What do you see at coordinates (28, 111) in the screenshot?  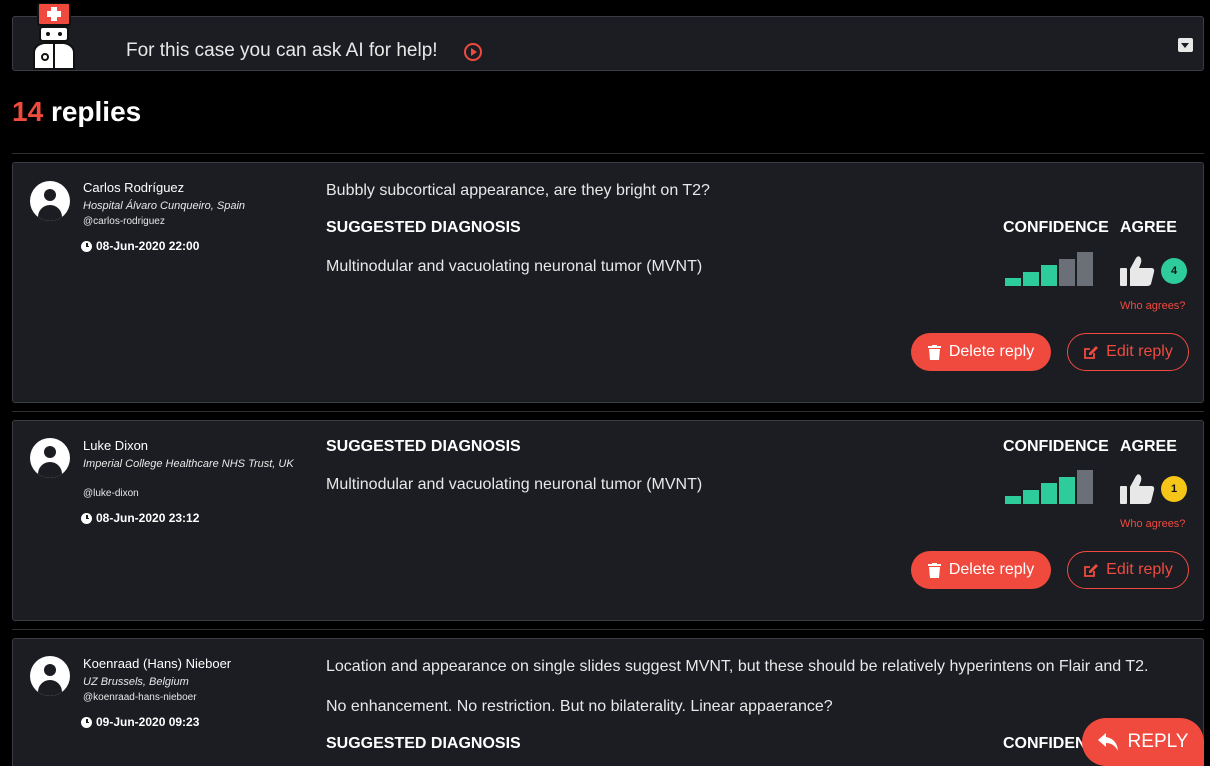 I see `replies-count: 14` at bounding box center [28, 111].